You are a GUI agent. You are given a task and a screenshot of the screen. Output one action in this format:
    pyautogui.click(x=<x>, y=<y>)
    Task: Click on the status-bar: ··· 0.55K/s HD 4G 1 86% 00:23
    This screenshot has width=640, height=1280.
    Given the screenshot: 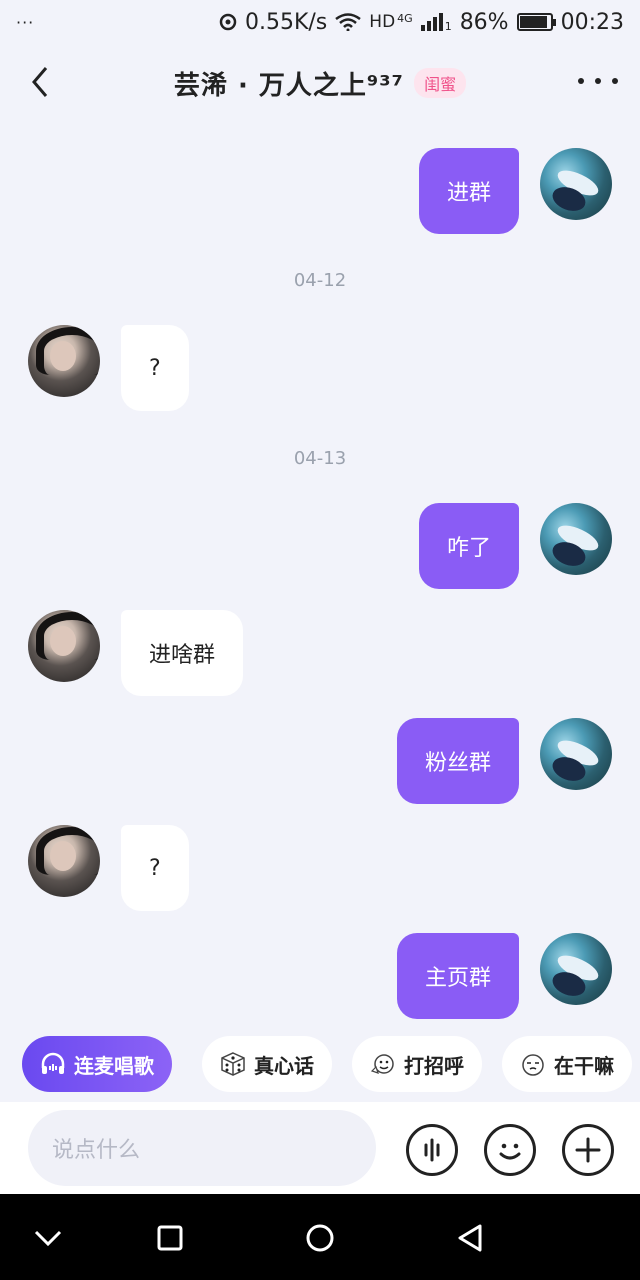 What is the action you would take?
    pyautogui.click(x=320, y=22)
    